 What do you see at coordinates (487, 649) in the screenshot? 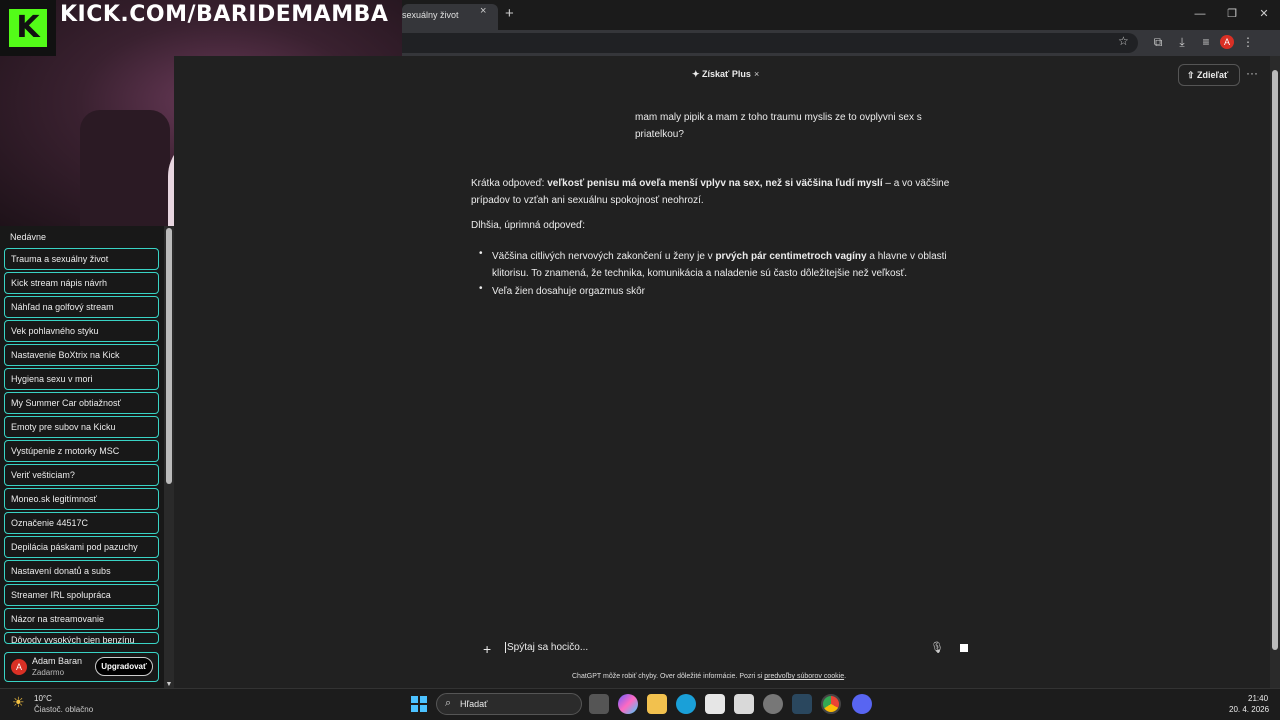
I see `attach-plus-button: +` at bounding box center [487, 649].